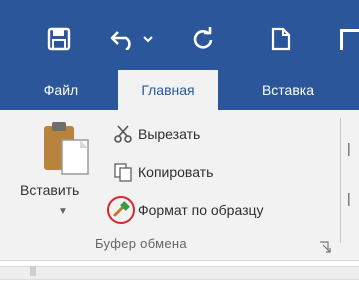 This screenshot has height=286, width=359. What do you see at coordinates (349, 148) in the screenshot?
I see `next-group-fragment-1: |` at bounding box center [349, 148].